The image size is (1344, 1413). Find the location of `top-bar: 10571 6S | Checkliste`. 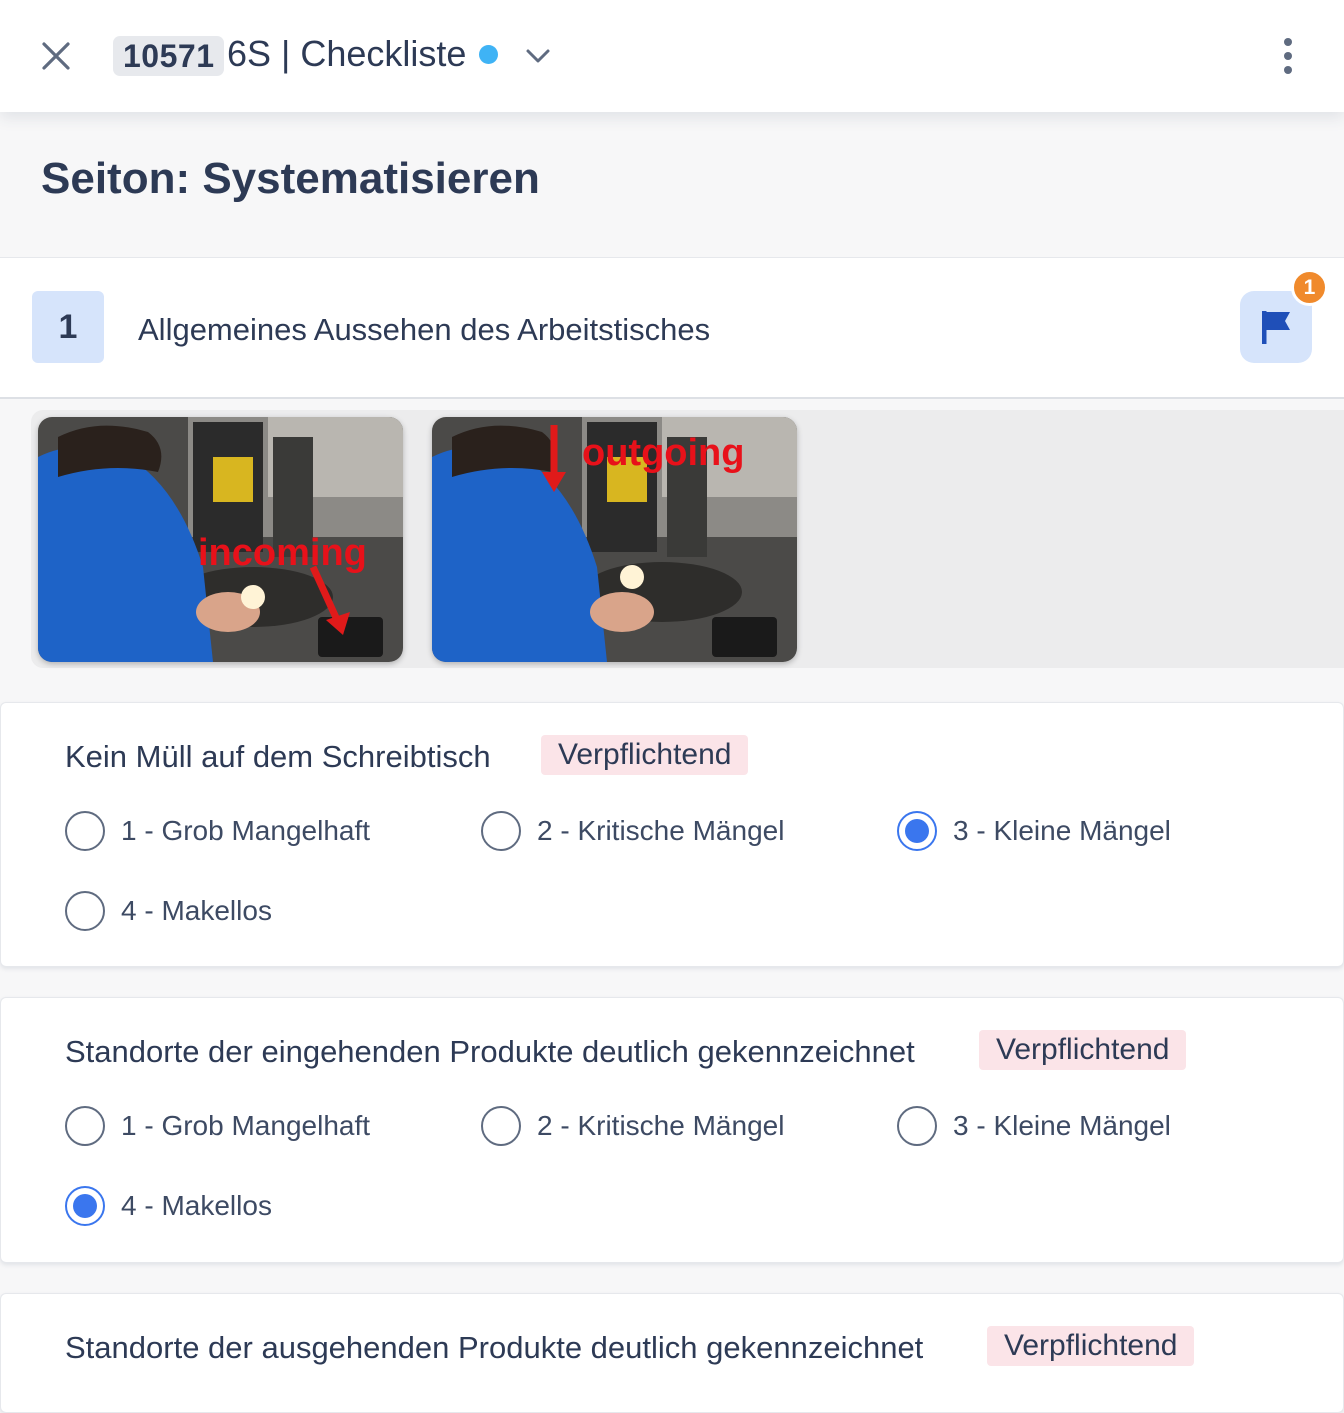

top-bar: 10571 6S | Checkliste is located at coordinates (672, 56).